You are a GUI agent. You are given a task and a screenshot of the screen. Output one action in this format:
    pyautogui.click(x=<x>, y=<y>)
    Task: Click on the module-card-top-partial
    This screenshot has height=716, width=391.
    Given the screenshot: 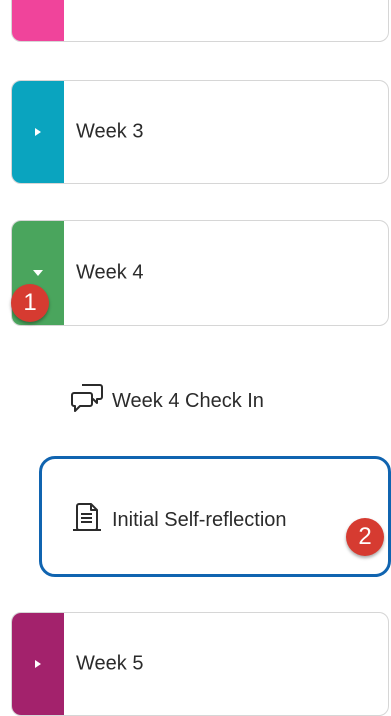 What is the action you would take?
    pyautogui.click(x=200, y=21)
    